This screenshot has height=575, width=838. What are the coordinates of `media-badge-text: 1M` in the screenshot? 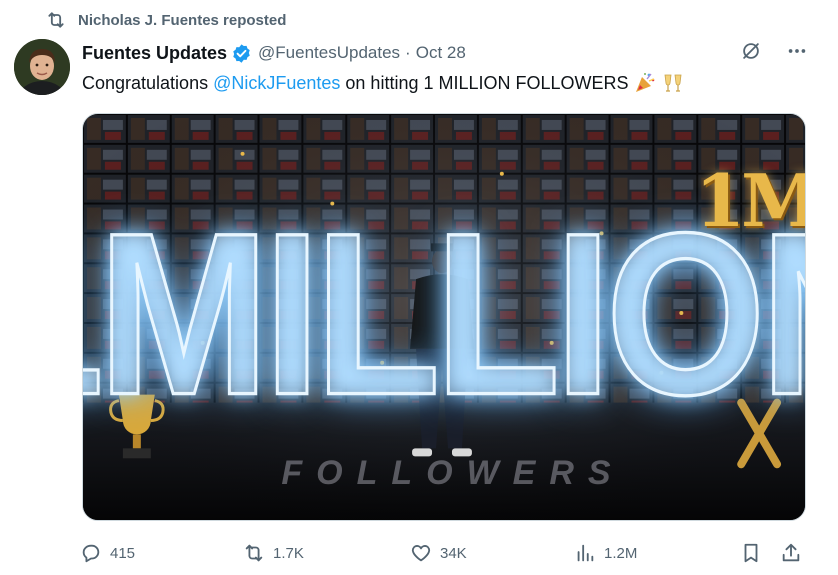 It's located at (750, 200).